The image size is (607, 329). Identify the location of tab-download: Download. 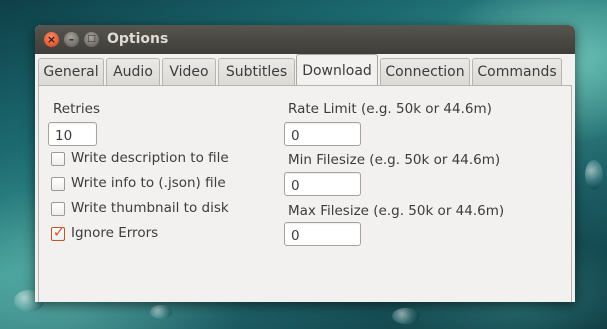
(337, 70).